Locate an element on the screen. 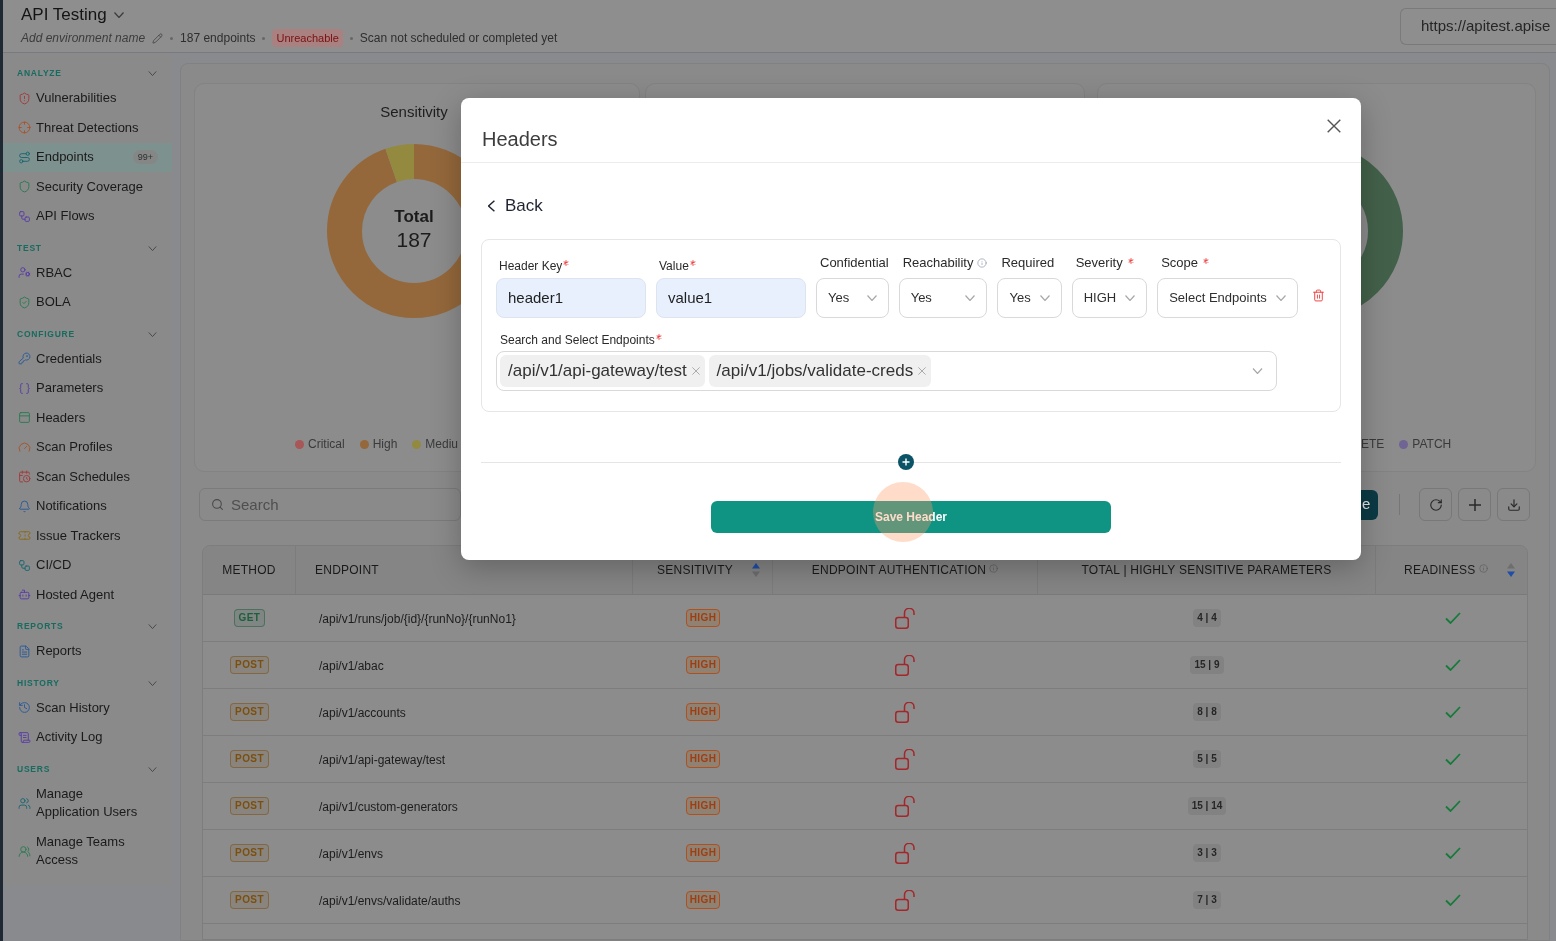  download-button is located at coordinates (1513, 504).